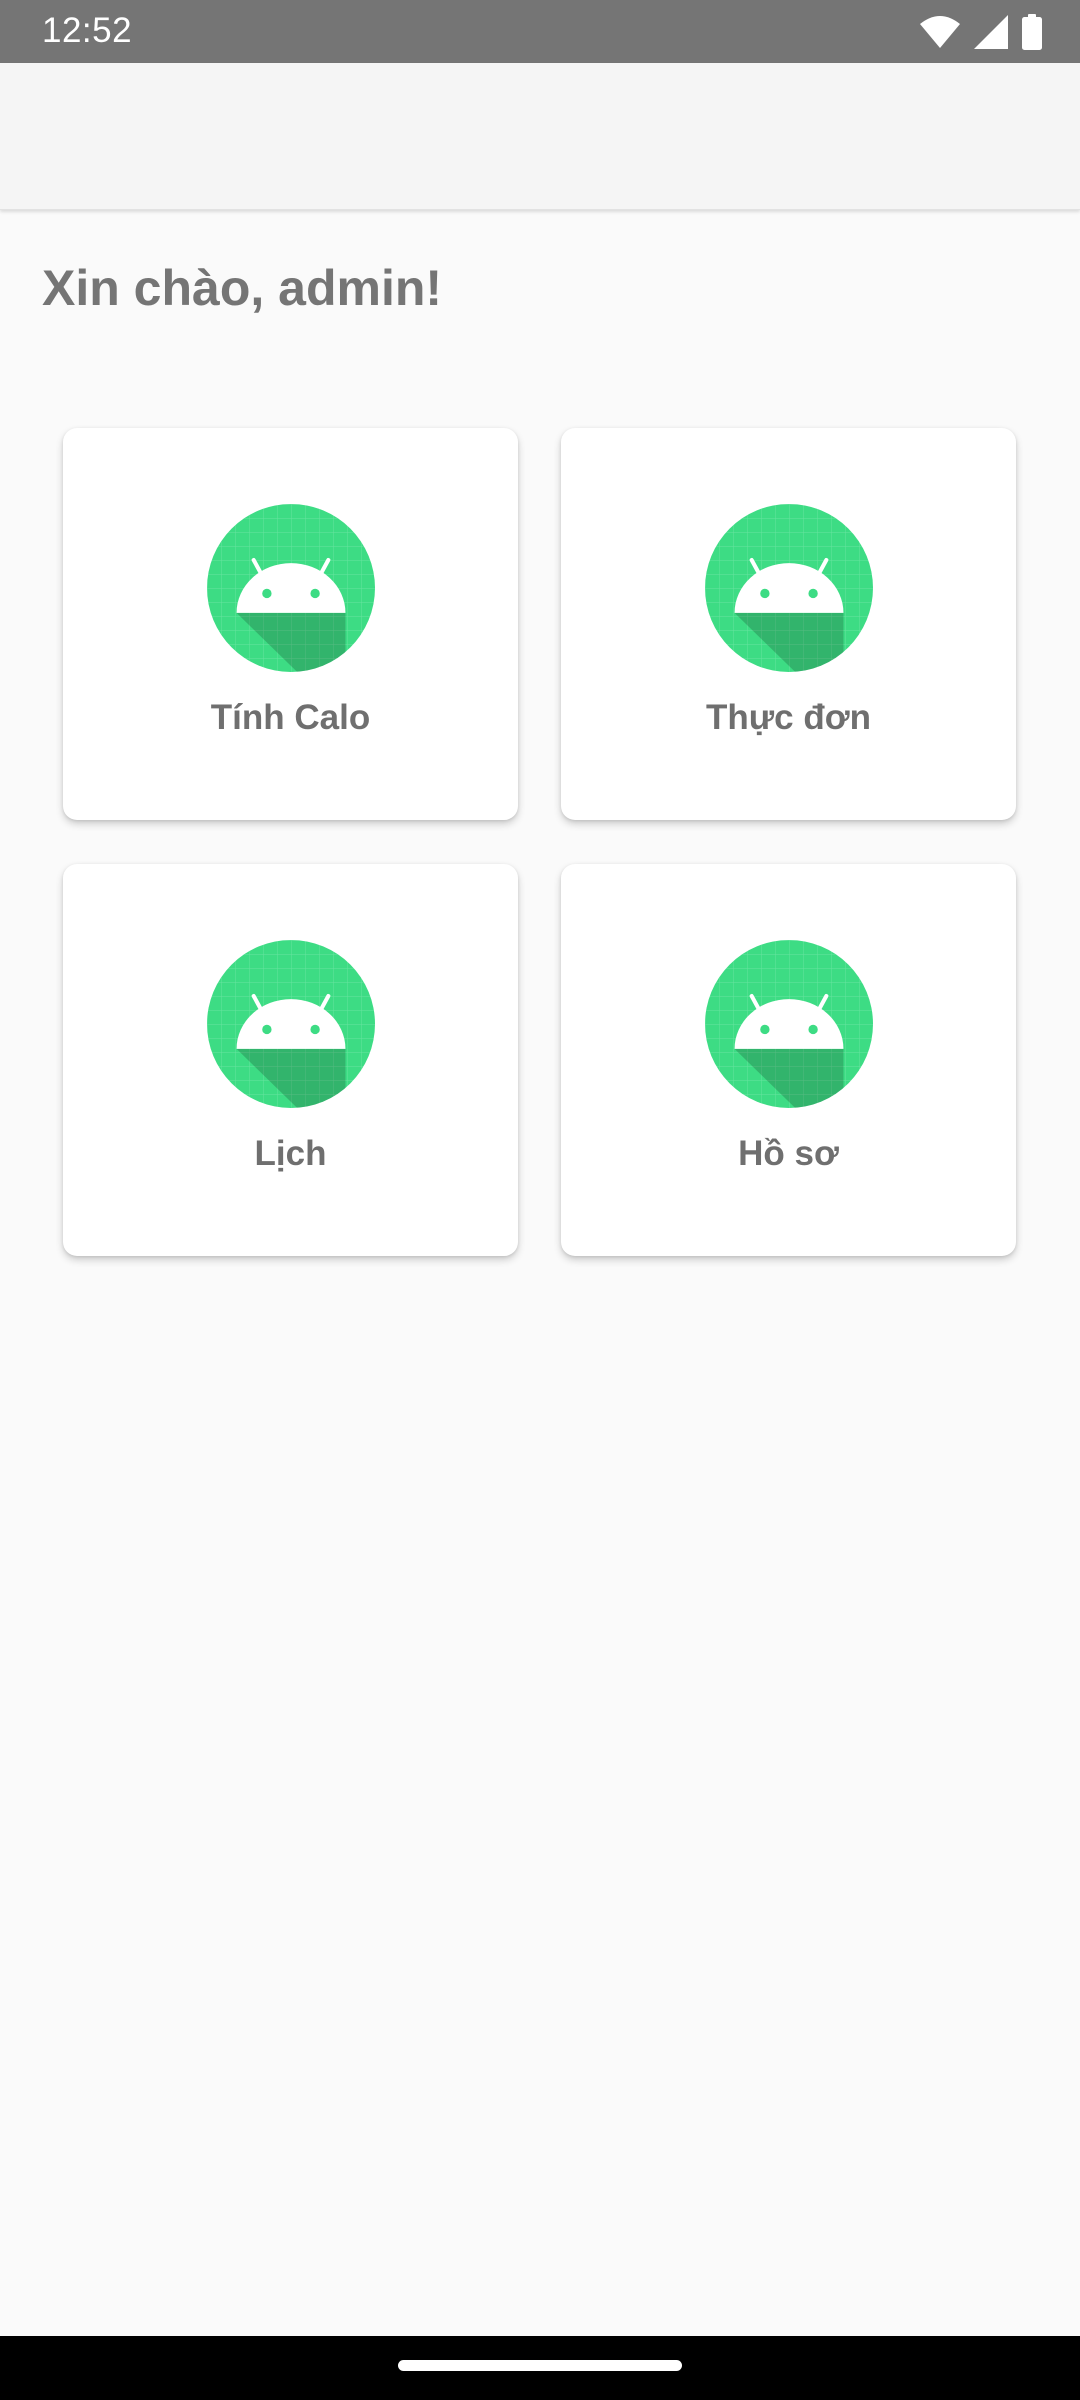 This screenshot has width=1080, height=2400. I want to click on greeting-text: Xin chào, admin!, so click(242, 288).